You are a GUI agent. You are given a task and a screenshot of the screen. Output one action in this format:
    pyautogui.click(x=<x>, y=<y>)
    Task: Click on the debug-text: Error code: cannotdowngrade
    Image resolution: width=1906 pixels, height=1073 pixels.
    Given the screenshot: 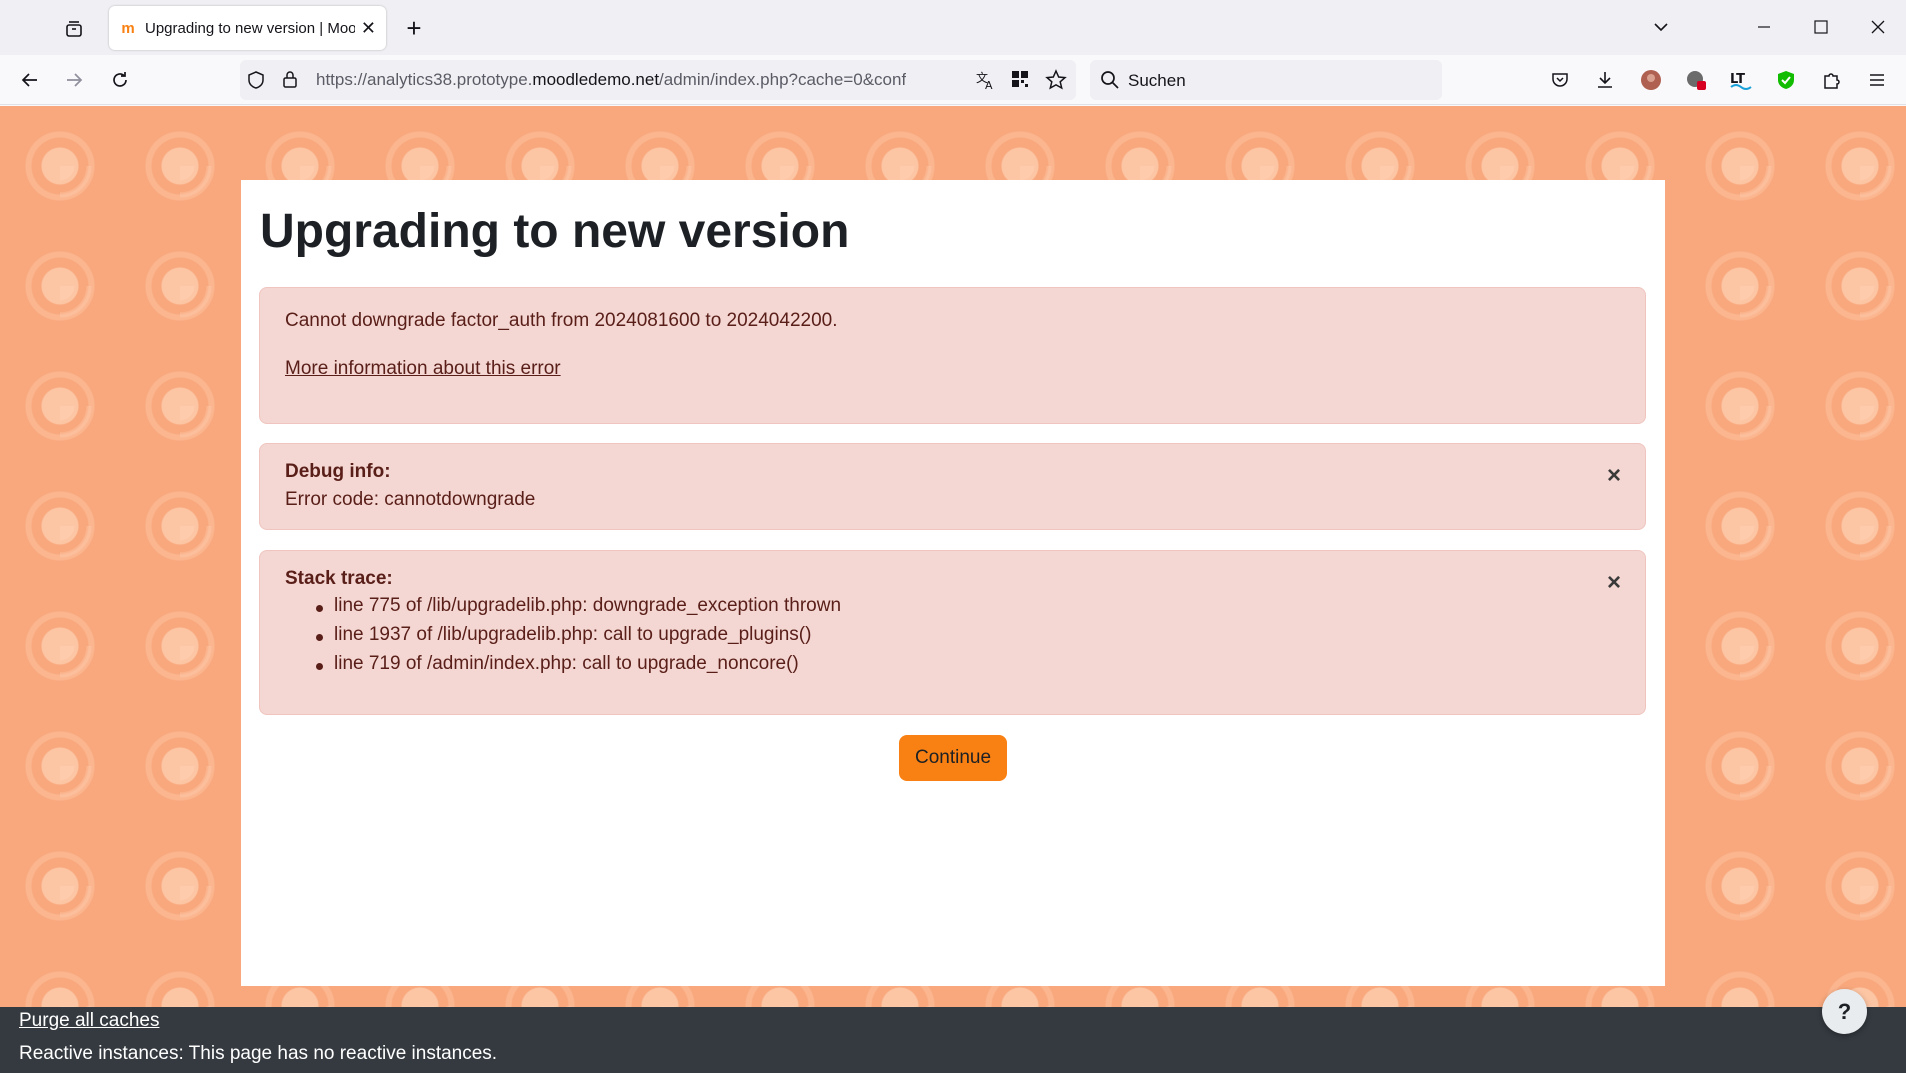 What is the action you would take?
    pyautogui.click(x=410, y=499)
    